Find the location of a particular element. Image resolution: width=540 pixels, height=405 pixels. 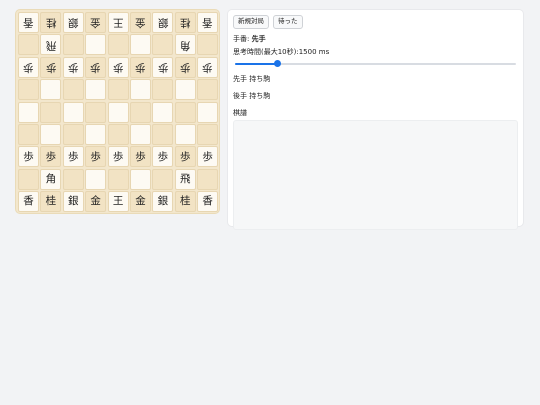

think-time-slider is located at coordinates (375, 64).